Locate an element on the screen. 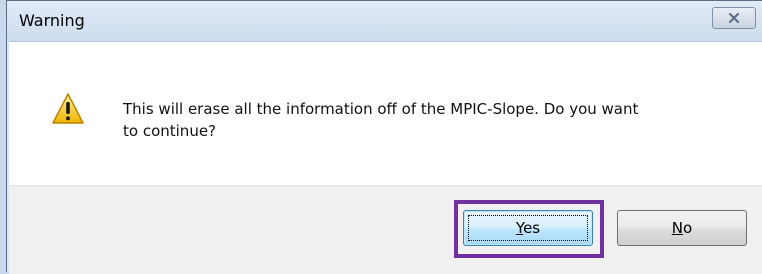  yes-button: Yes is located at coordinates (528, 228).